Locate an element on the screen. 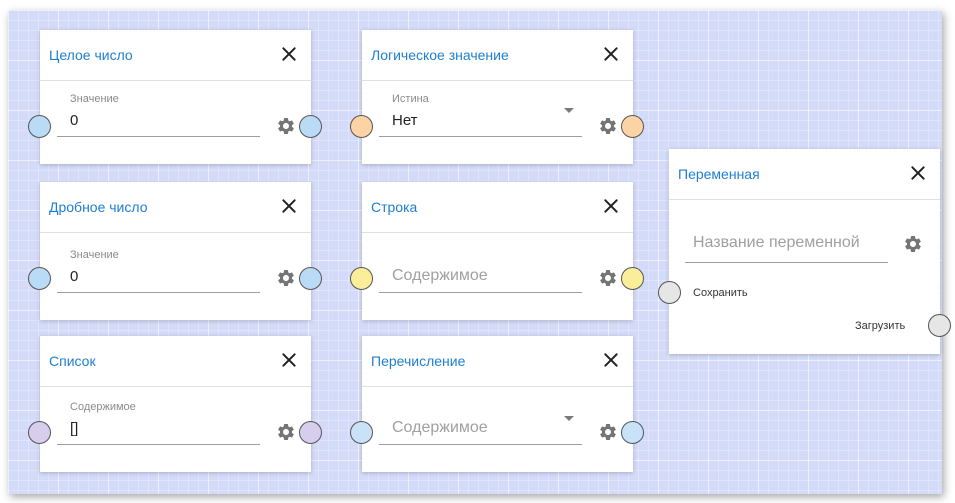 The image size is (955, 503). node-float: Дробное число Значение 0 is located at coordinates (175, 251).